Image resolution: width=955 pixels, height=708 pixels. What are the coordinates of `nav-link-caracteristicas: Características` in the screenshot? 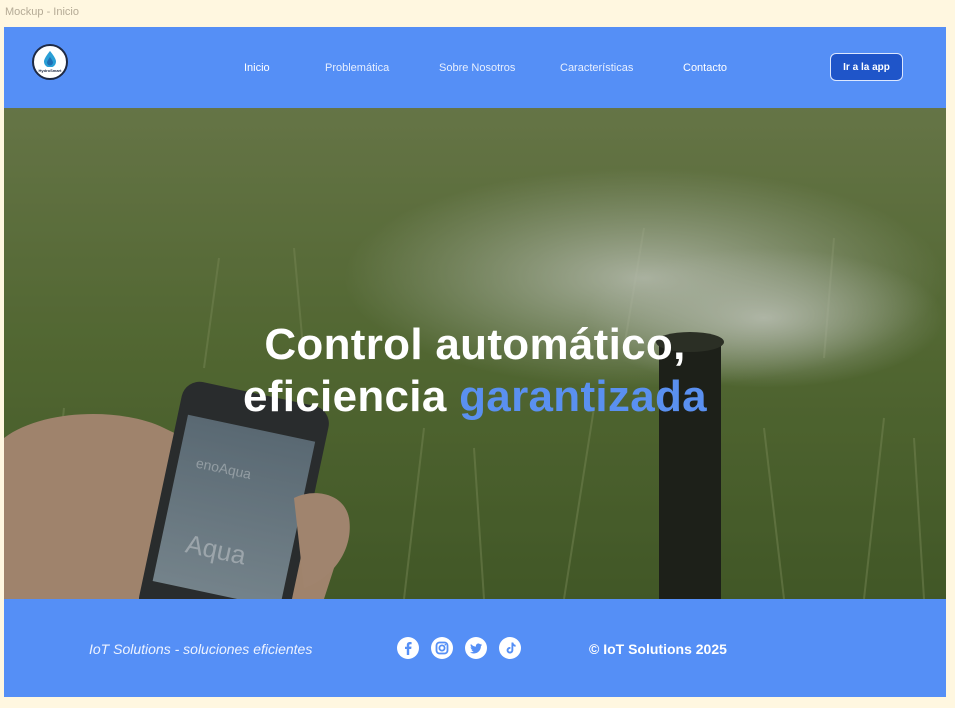 It's located at (596, 68).